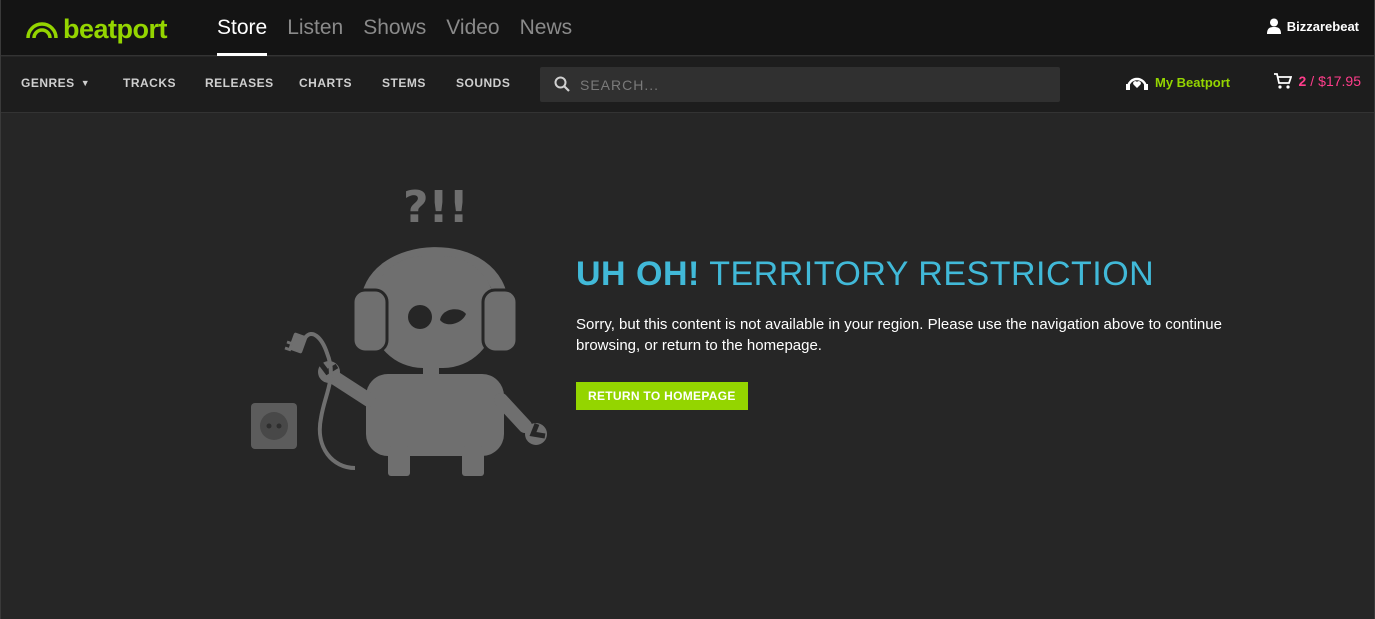 The image size is (1375, 619). Describe the element at coordinates (85, 83) in the screenshot. I see `caret-down-icon: ▼` at that location.